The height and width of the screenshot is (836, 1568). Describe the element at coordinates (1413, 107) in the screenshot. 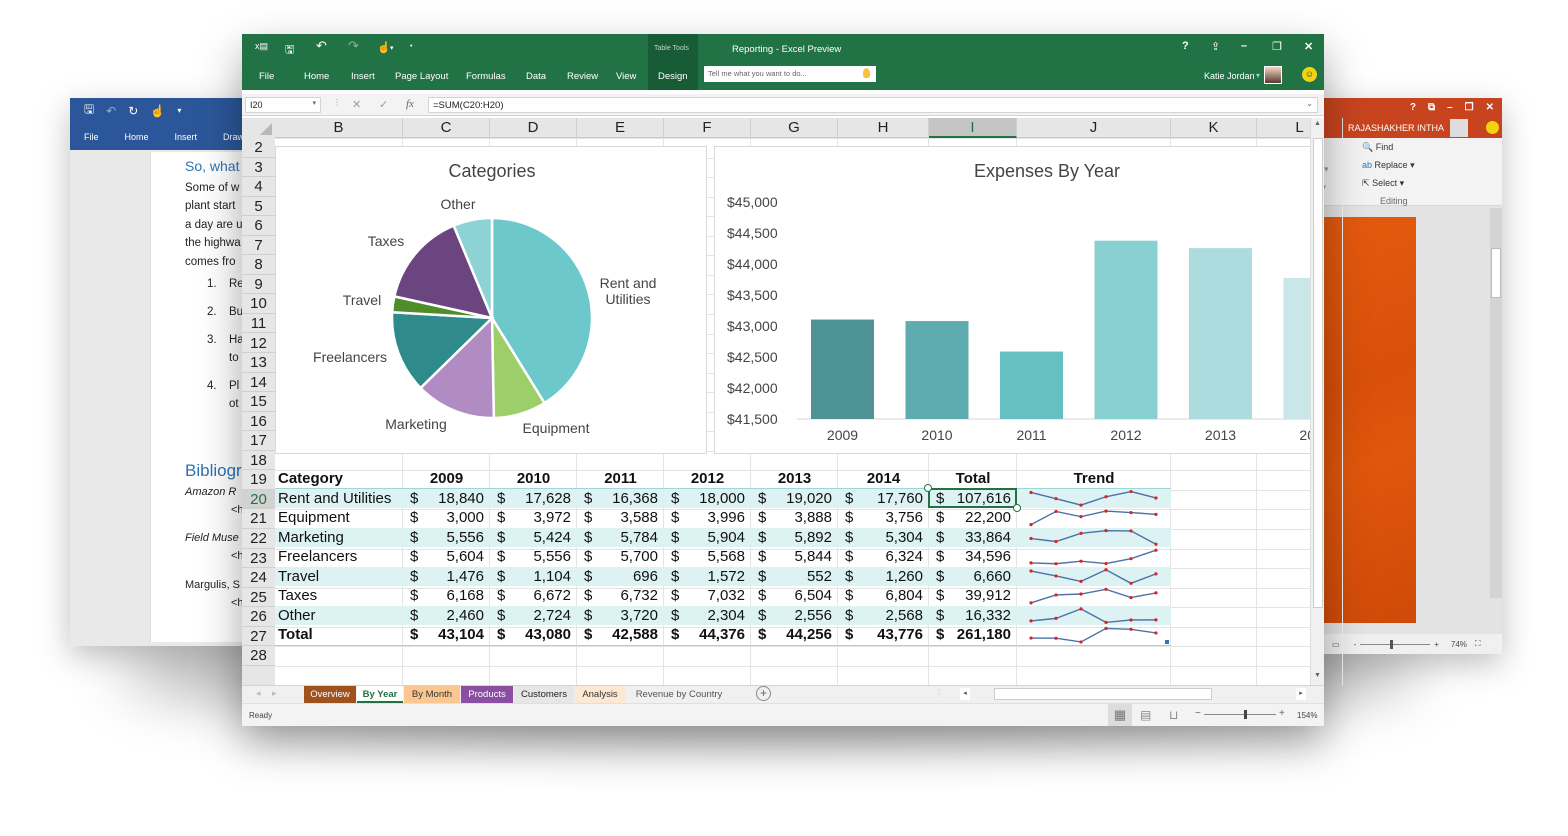

I see `help-icon: ?` at that location.